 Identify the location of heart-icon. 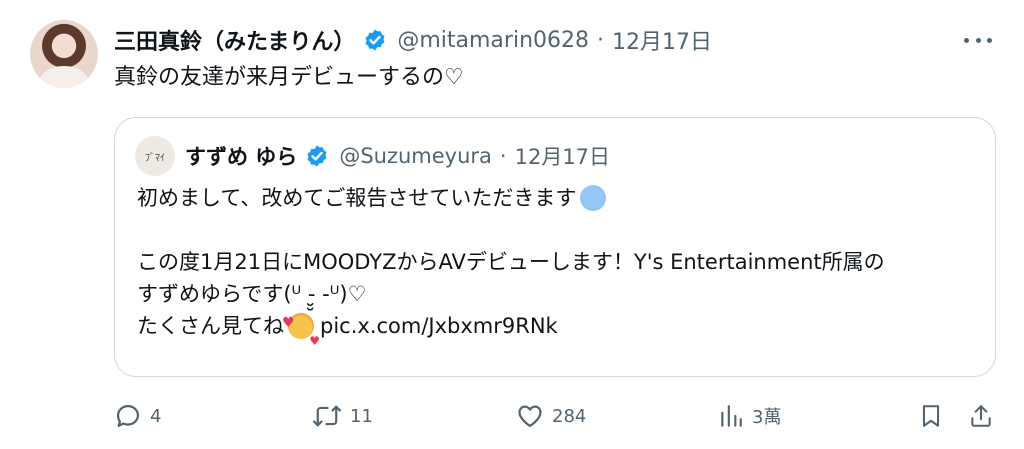
(530, 416).